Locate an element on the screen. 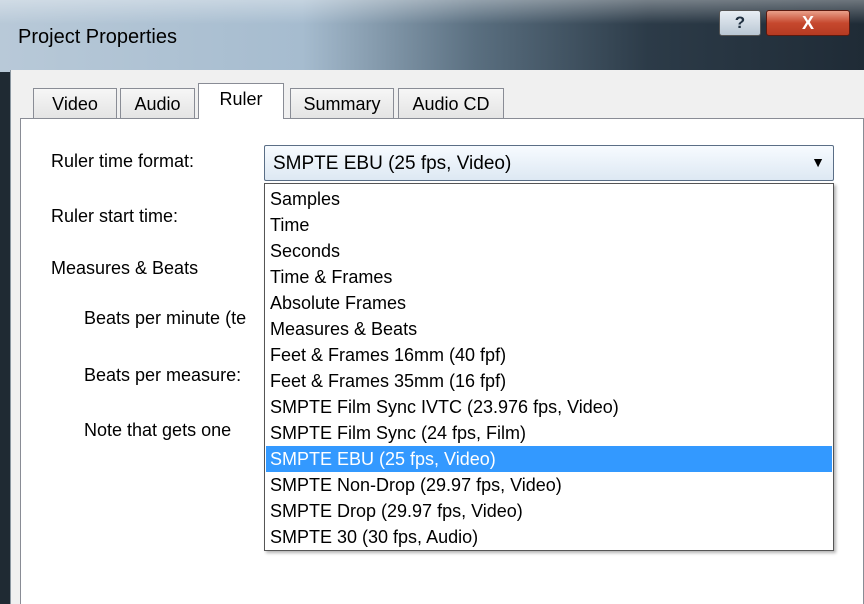  note-gets-beat-label: Note that gets one is located at coordinates (158, 430).